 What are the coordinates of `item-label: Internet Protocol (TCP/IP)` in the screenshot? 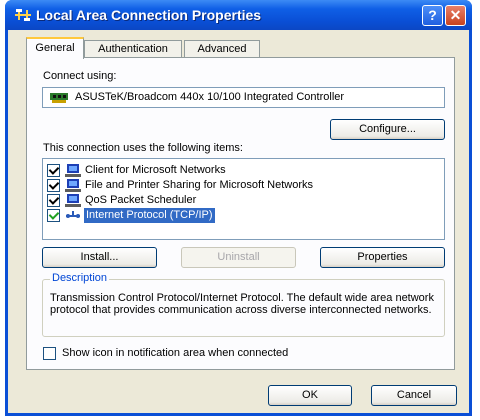 It's located at (149, 215).